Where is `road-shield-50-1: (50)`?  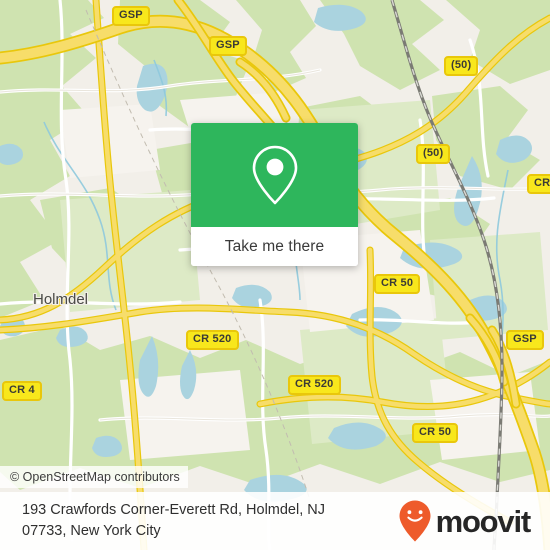
road-shield-50-1: (50) is located at coordinates (461, 66).